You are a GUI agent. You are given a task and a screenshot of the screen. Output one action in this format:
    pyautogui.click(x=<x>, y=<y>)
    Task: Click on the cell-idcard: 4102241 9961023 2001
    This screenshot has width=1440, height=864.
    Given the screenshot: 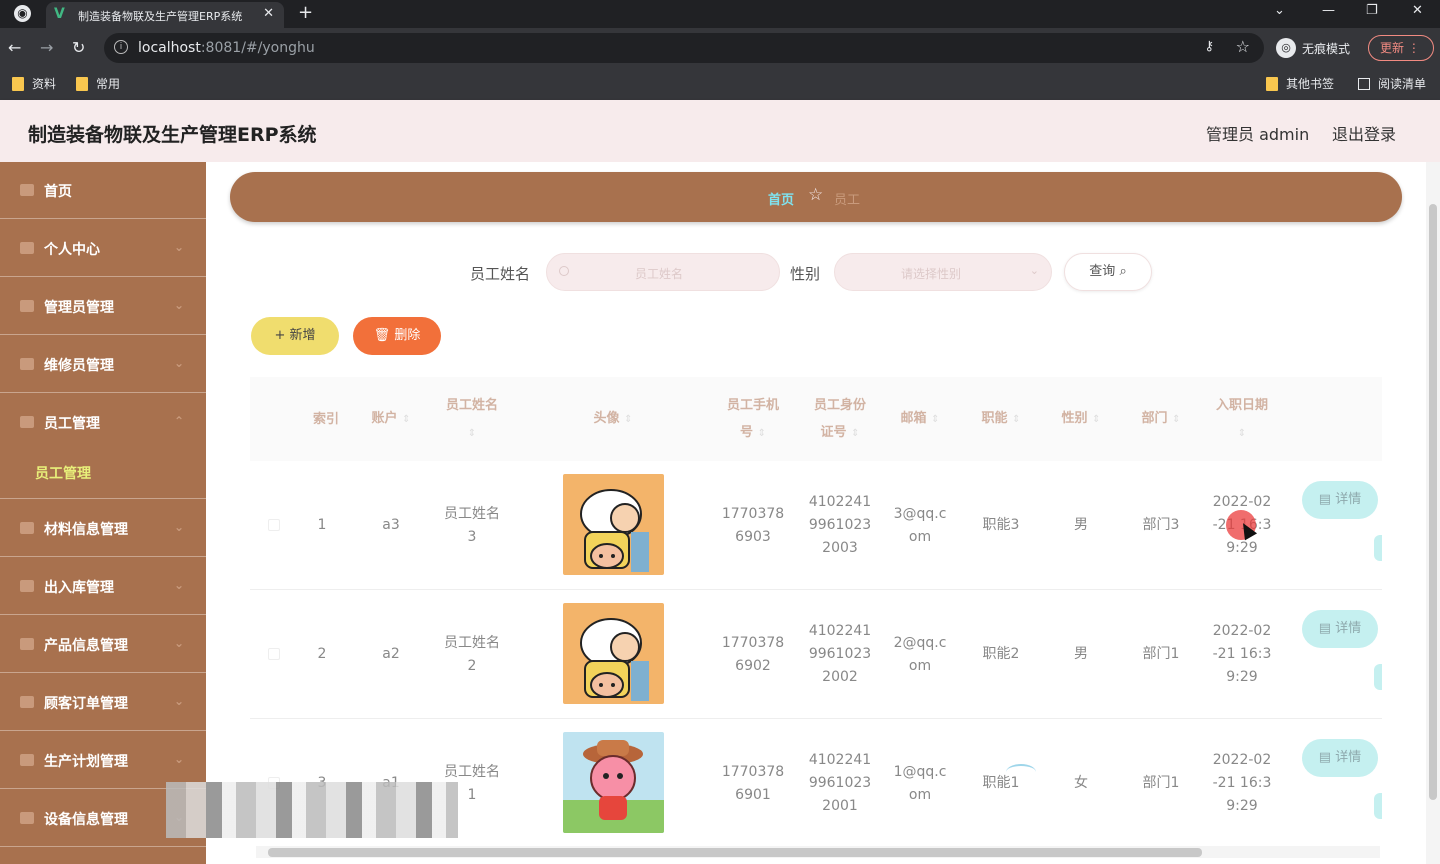 What is the action you would take?
    pyautogui.click(x=840, y=783)
    